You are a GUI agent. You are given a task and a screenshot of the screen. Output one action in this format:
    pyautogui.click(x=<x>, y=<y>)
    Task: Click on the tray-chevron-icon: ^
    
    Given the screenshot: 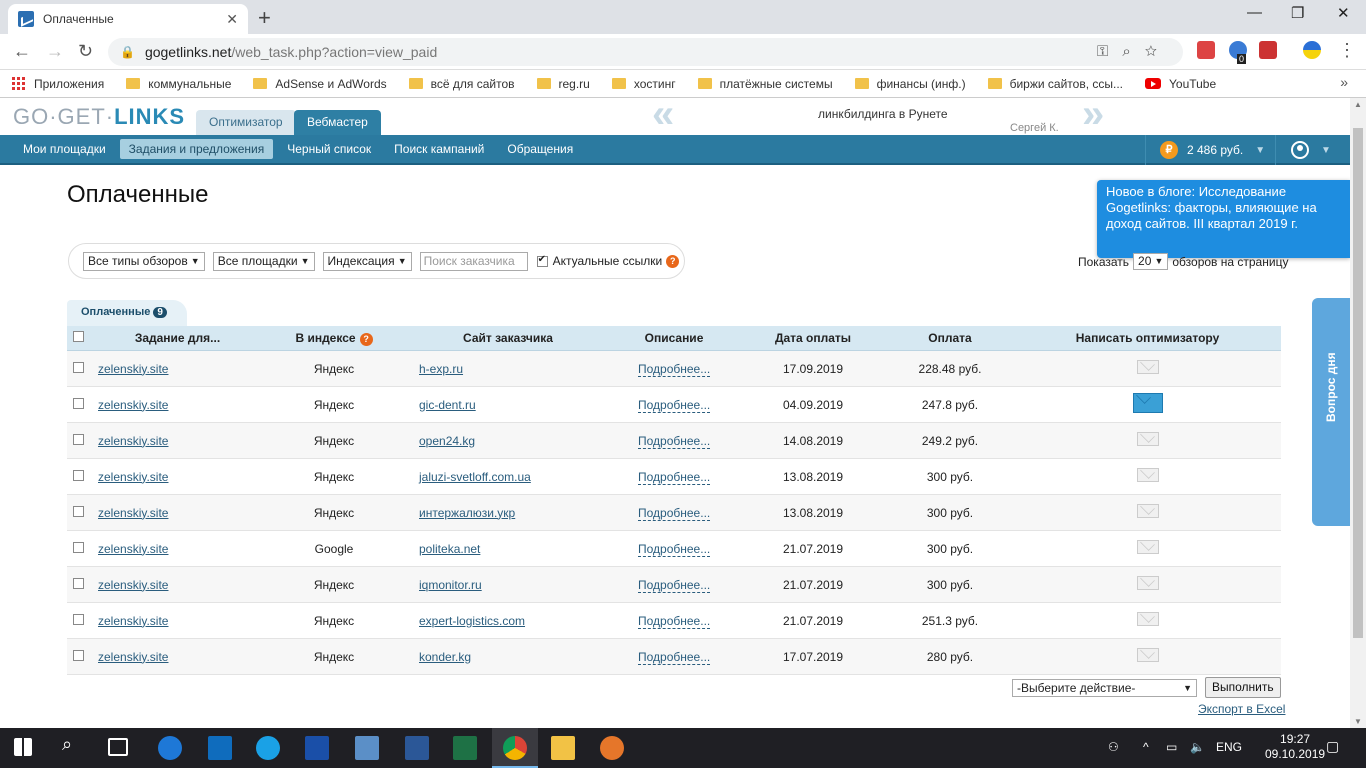 What is the action you would take?
    pyautogui.click(x=1146, y=747)
    